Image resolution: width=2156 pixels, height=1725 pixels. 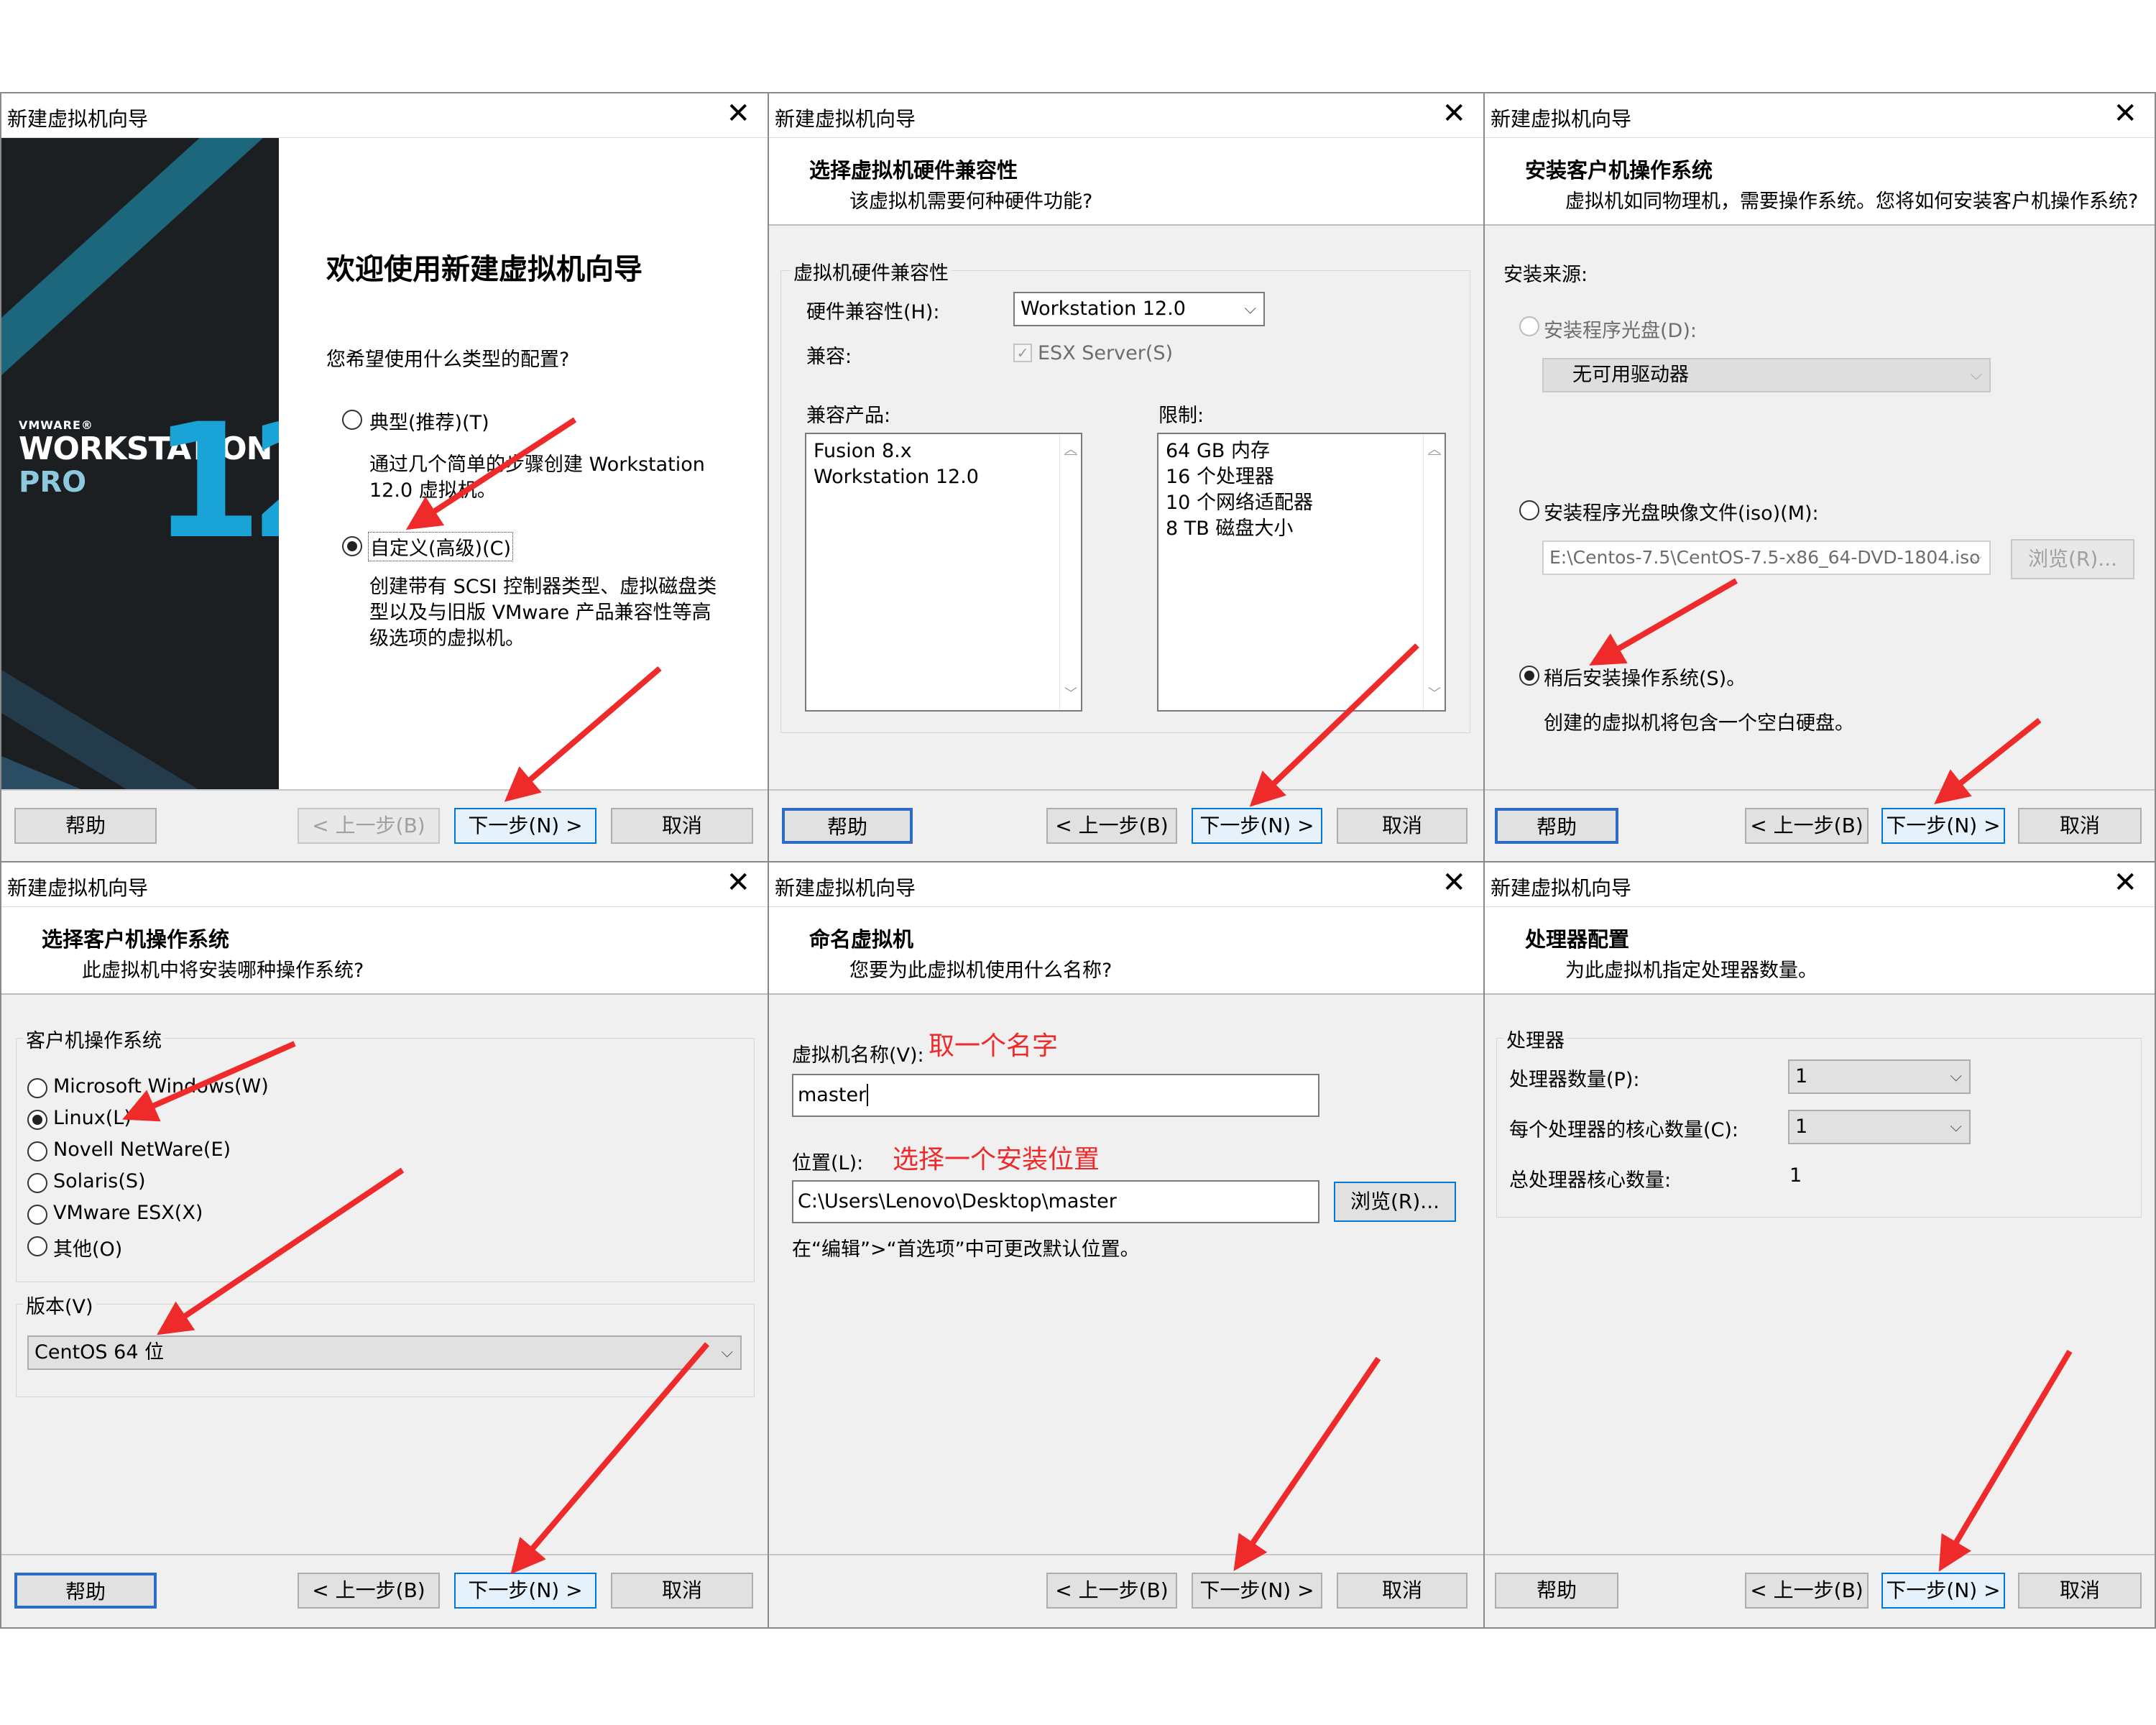 I want to click on list-item: Workstation 12.0, so click(x=944, y=477).